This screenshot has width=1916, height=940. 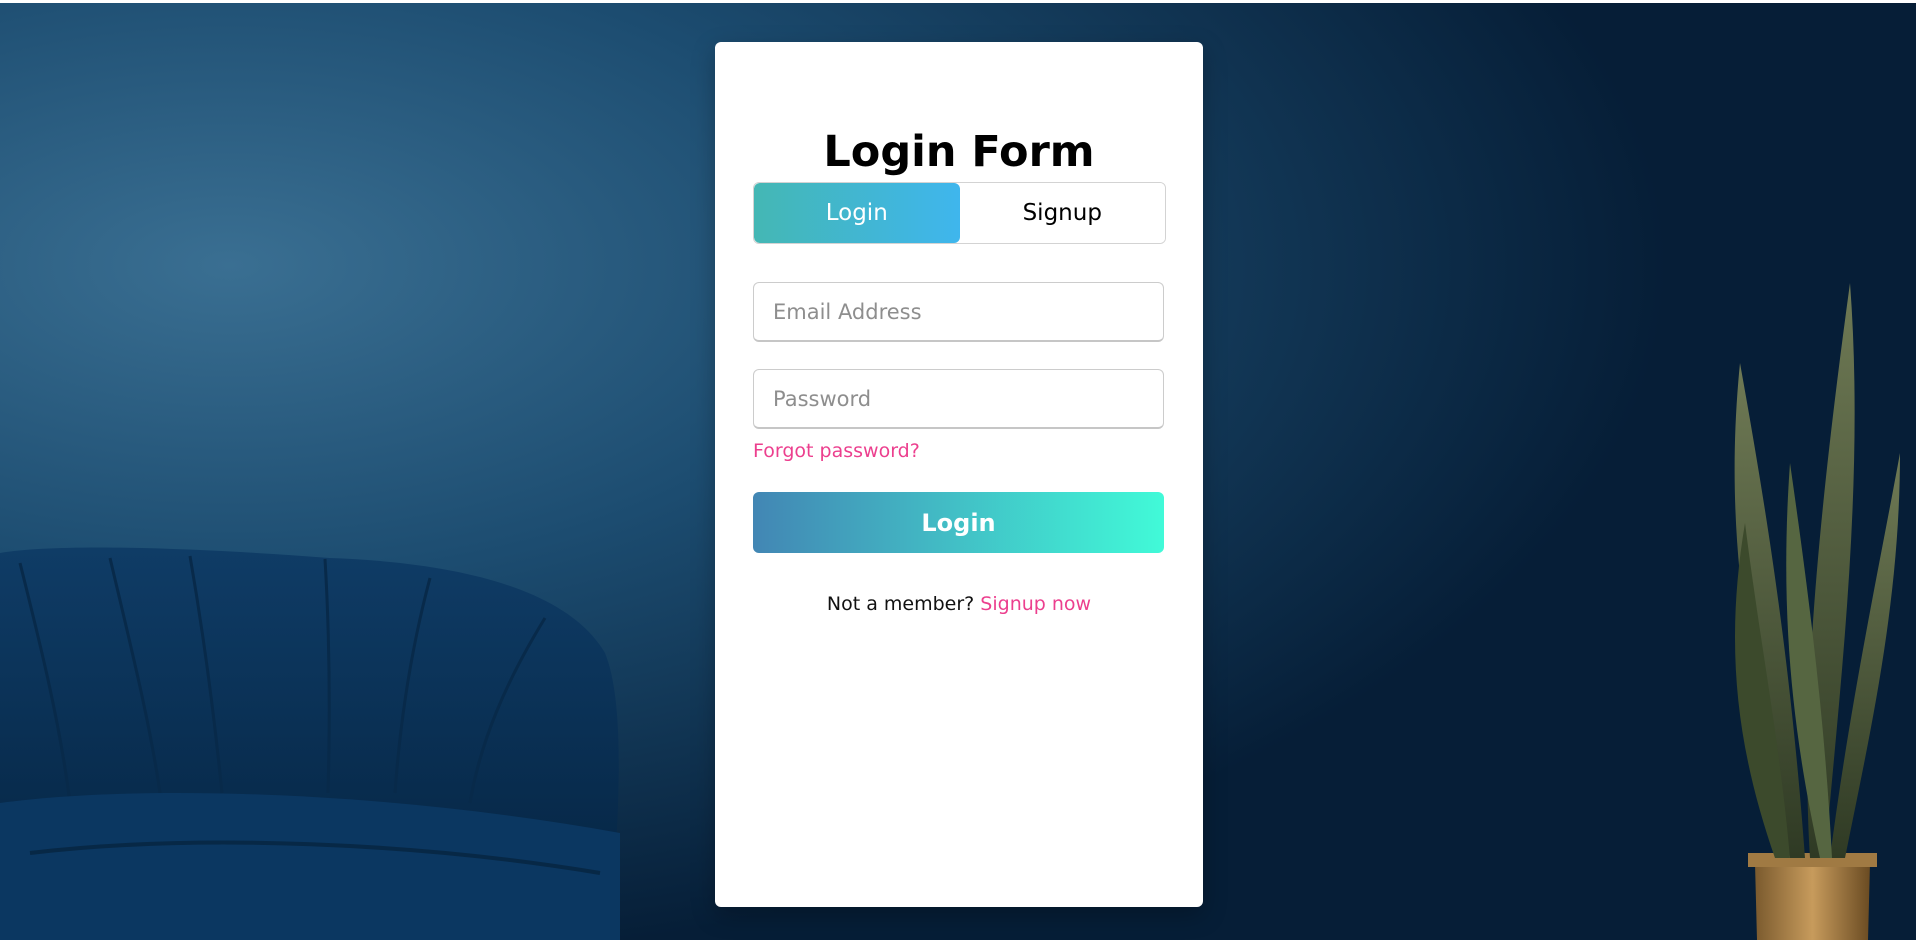 I want to click on password-field, so click(x=958, y=399).